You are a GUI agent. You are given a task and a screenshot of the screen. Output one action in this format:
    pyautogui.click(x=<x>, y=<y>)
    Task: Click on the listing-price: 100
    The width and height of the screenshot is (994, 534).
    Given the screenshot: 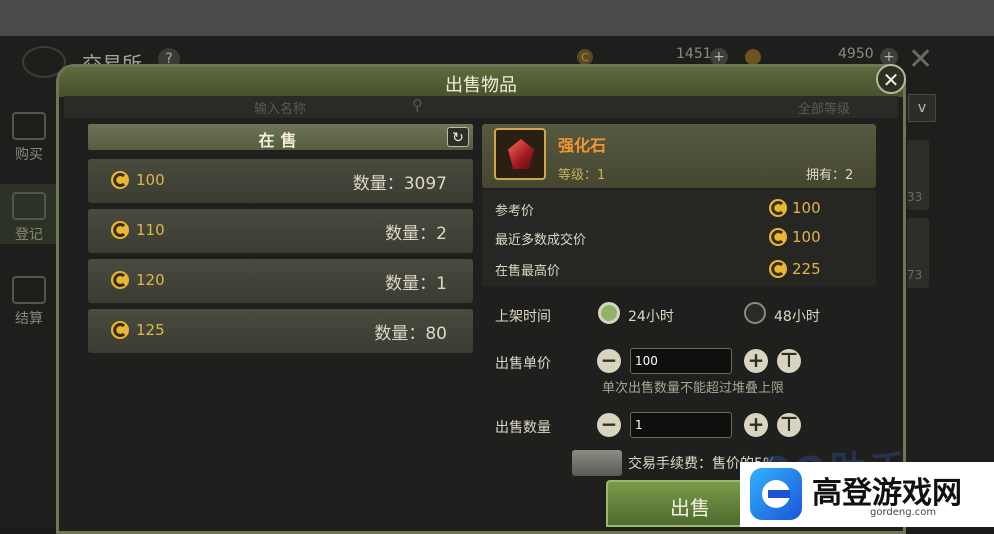 What is the action you would take?
    pyautogui.click(x=150, y=180)
    